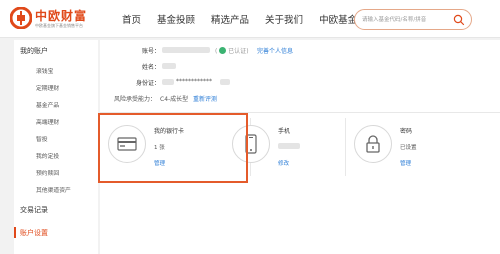 Image resolution: width=500 pixels, height=254 pixels. What do you see at coordinates (394, 20) in the screenshot?
I see `search-placeholder: 请输入基金代码/名称/拼音` at bounding box center [394, 20].